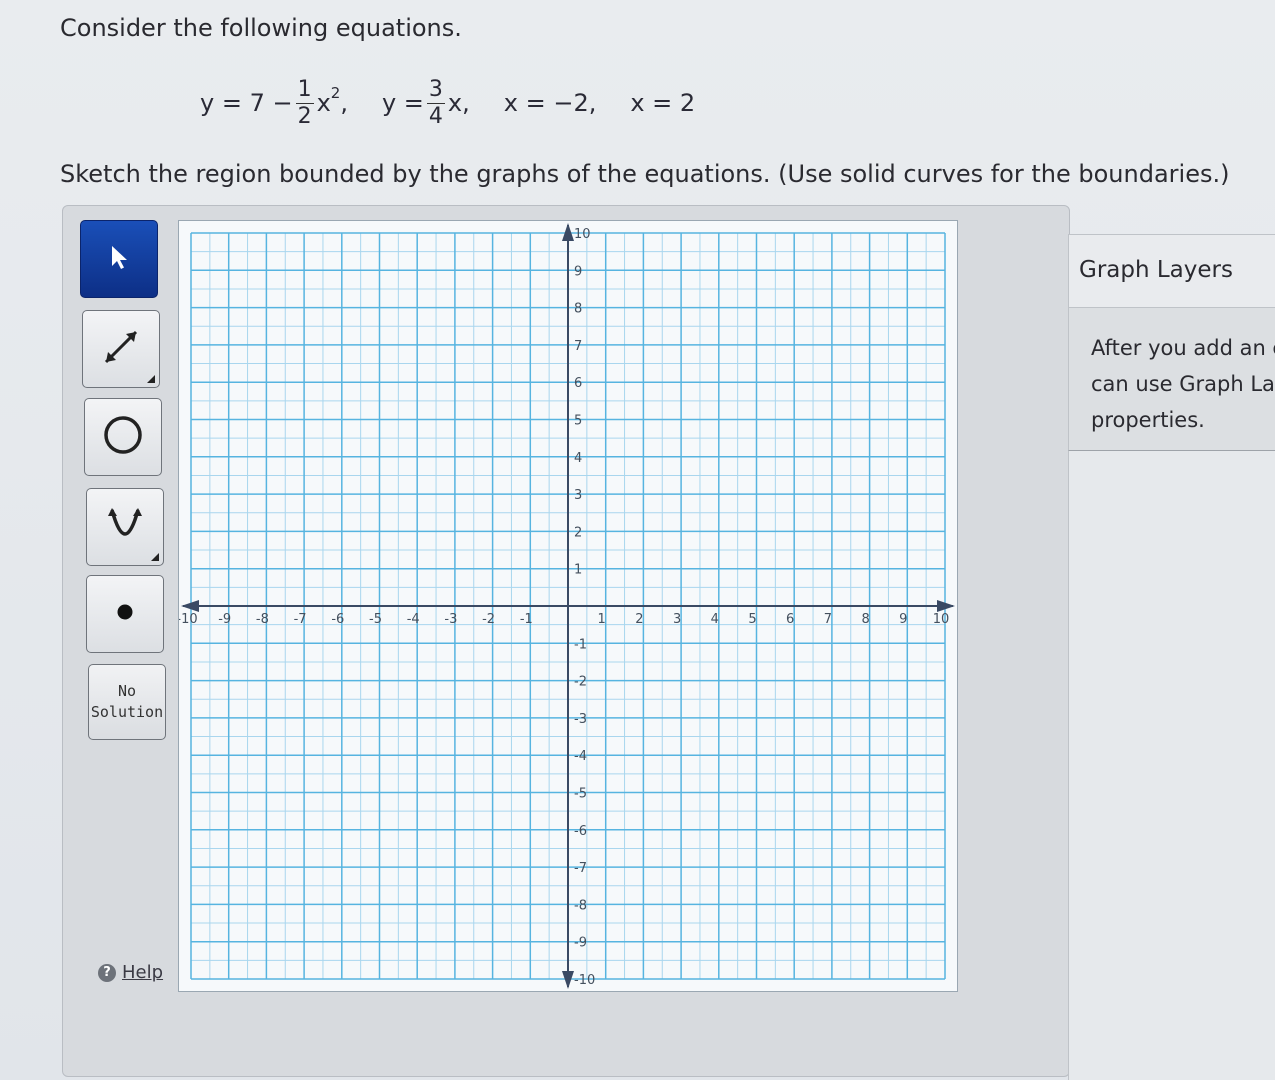 This screenshot has width=1275, height=1080. What do you see at coordinates (1156, 270) in the screenshot?
I see `graph-layers-title: Graph Layers` at bounding box center [1156, 270].